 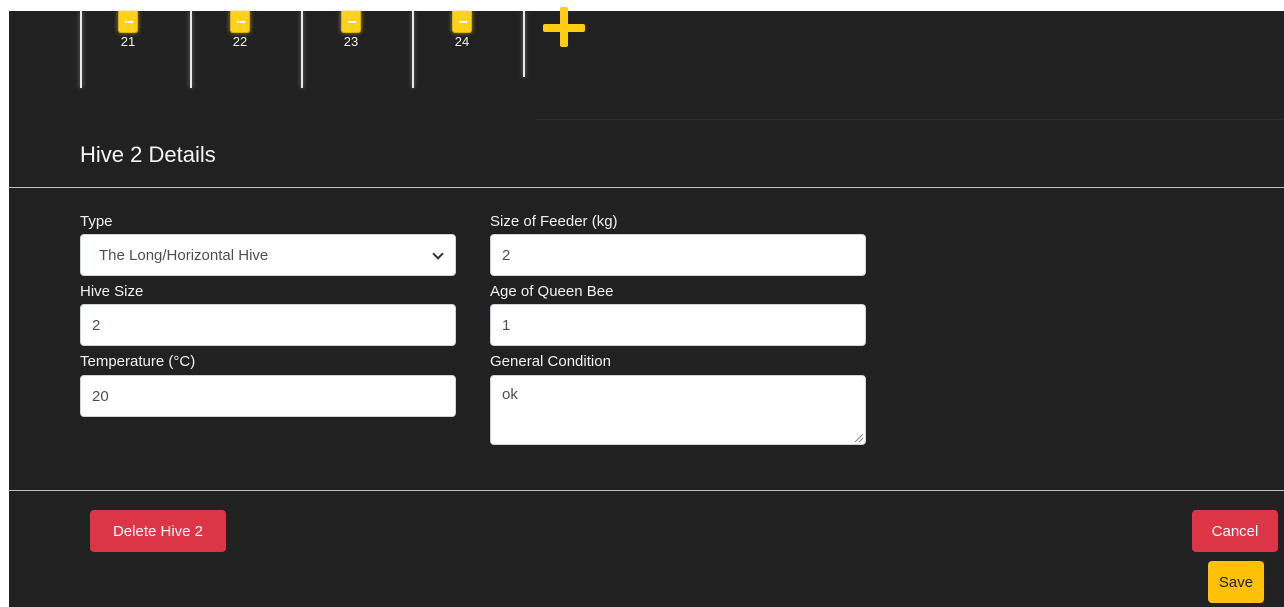 I want to click on queen-age-label: Age of Queen Bee, so click(x=552, y=291).